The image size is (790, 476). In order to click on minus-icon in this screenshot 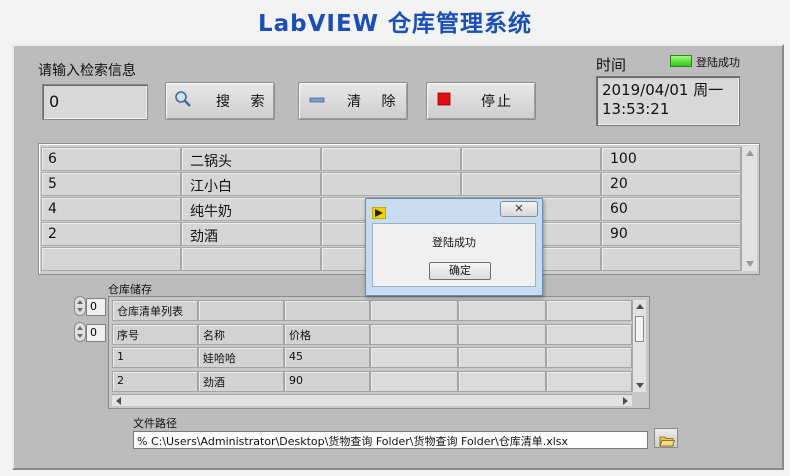, I will do `click(317, 101)`.